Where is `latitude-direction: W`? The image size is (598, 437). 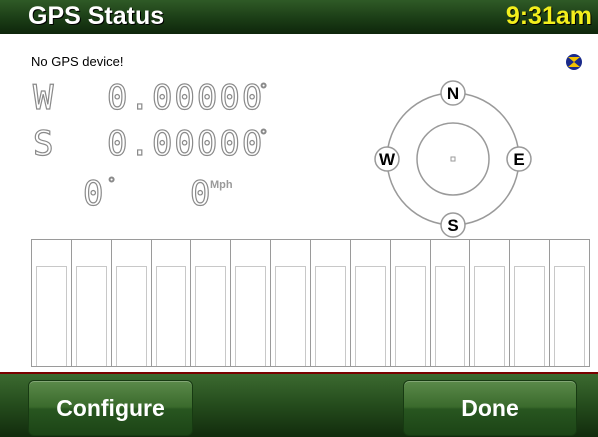 latitude-direction: W is located at coordinates (44, 97).